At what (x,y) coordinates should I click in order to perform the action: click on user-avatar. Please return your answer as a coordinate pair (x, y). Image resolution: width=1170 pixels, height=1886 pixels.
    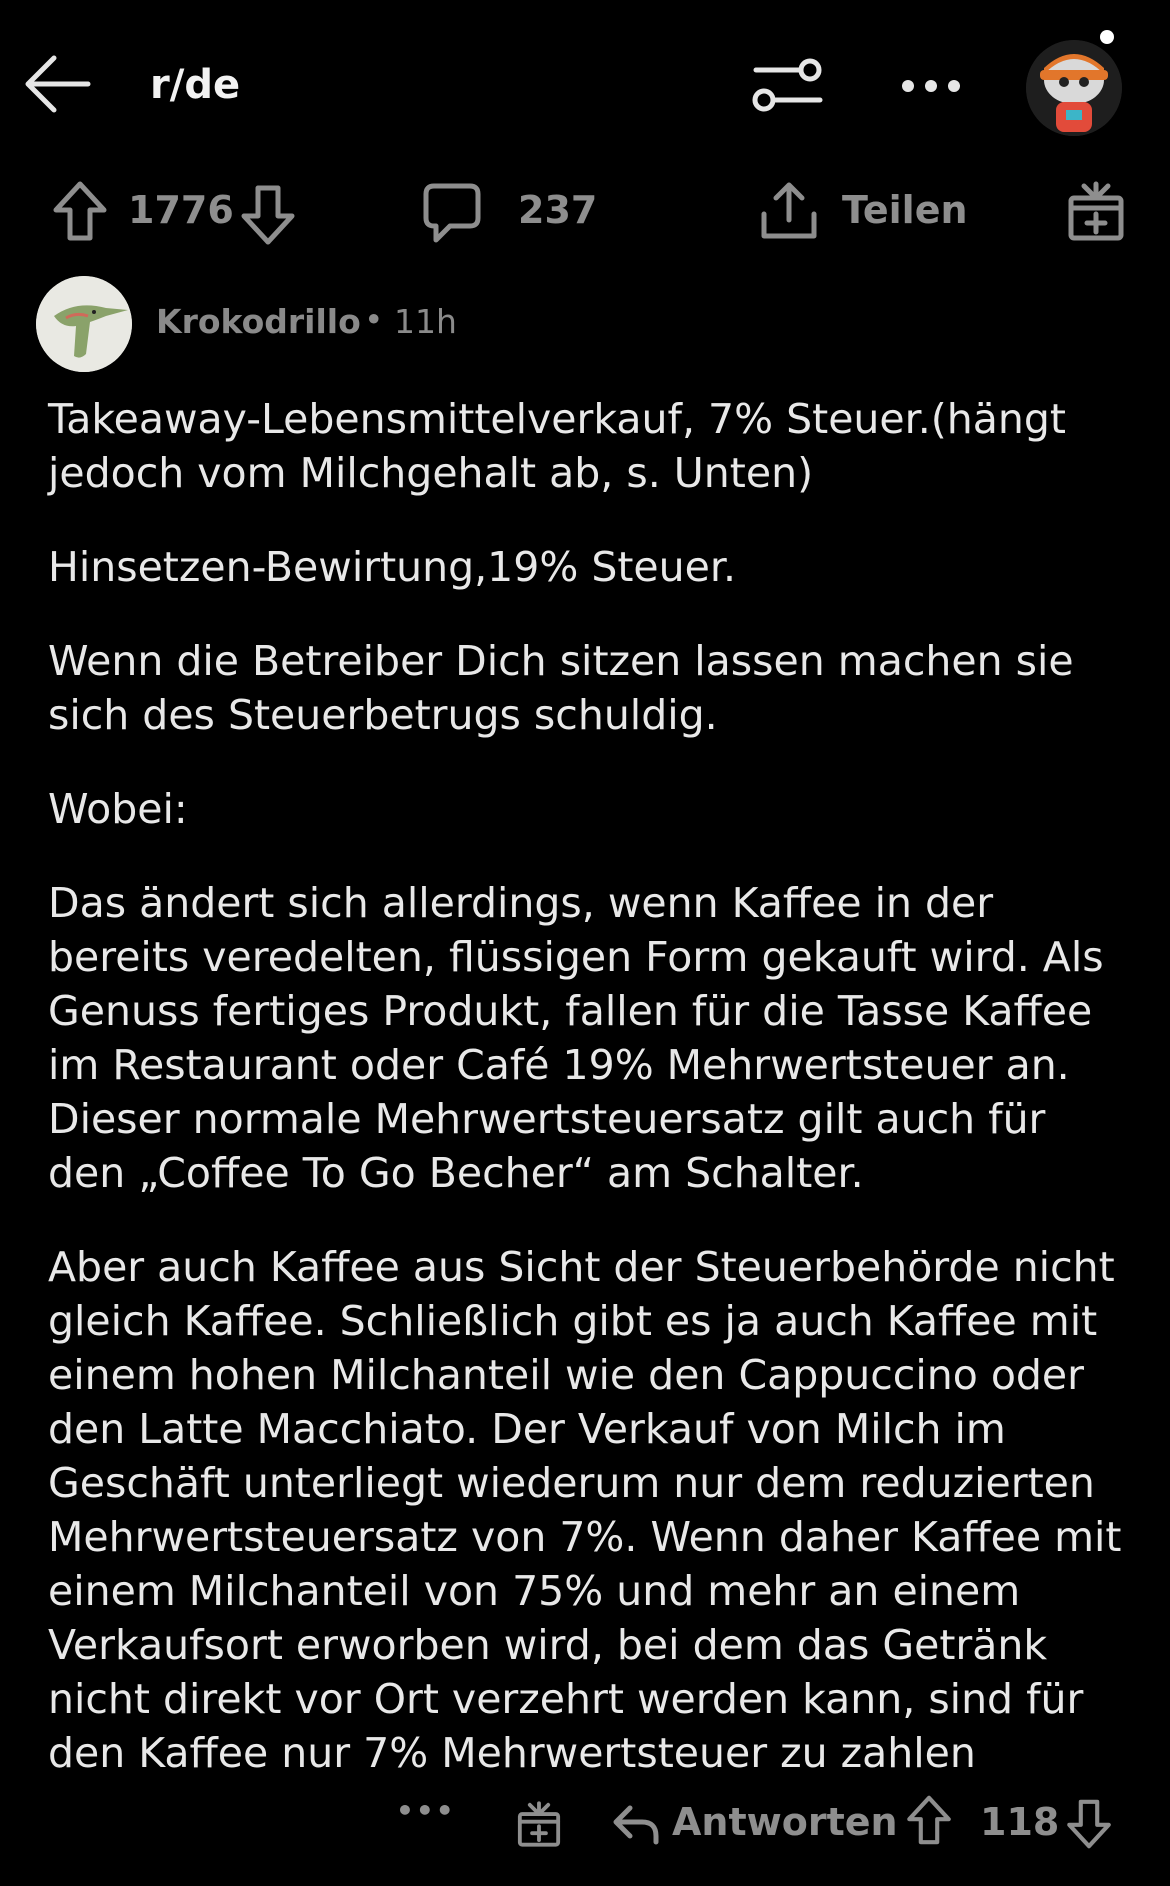
    Looking at the image, I should click on (1074, 88).